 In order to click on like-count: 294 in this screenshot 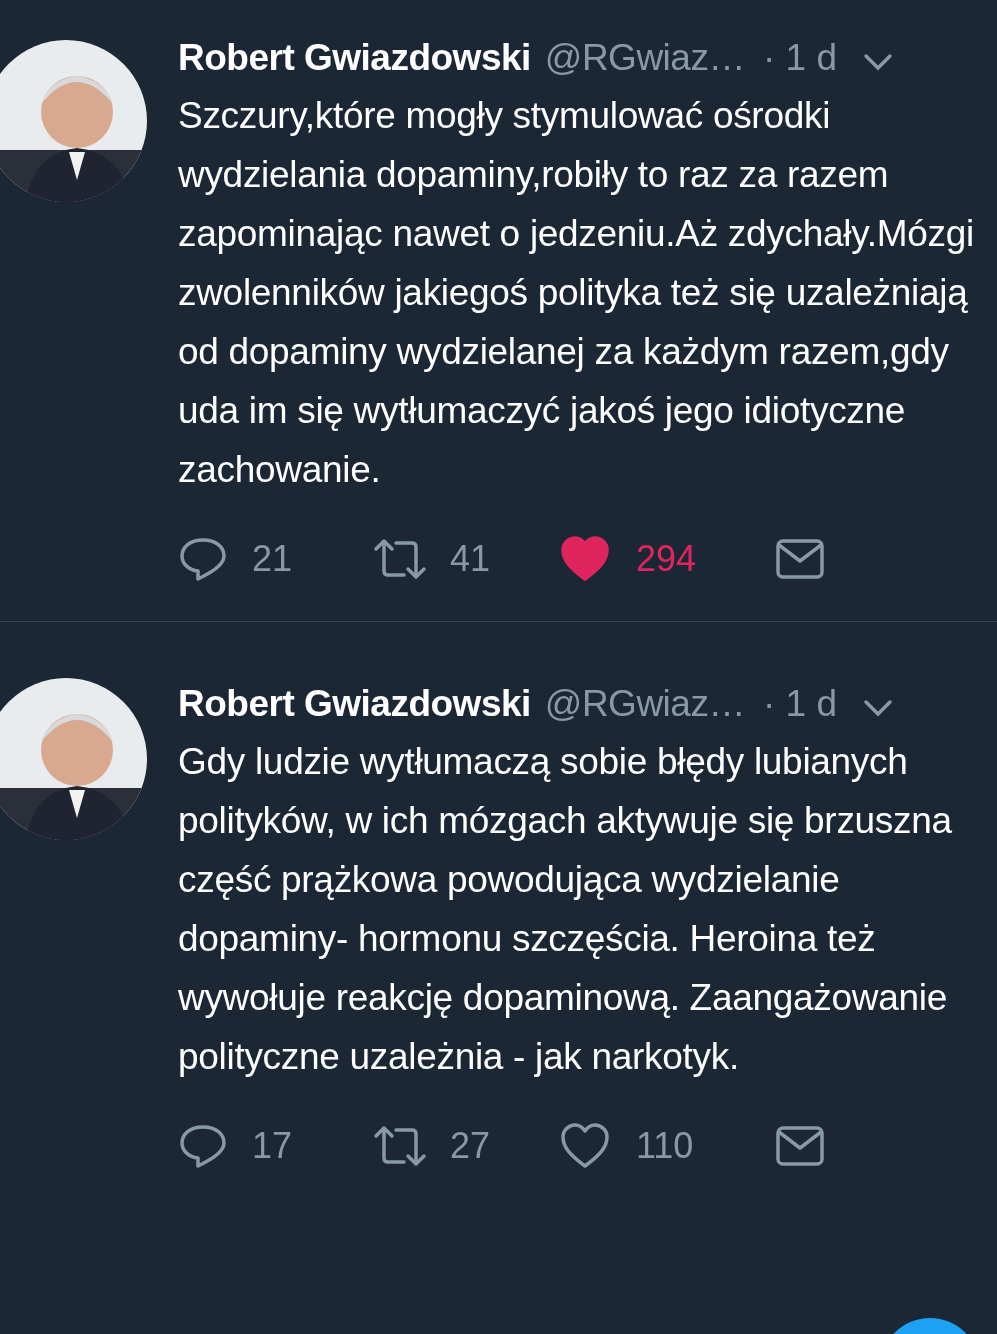, I will do `click(667, 559)`.